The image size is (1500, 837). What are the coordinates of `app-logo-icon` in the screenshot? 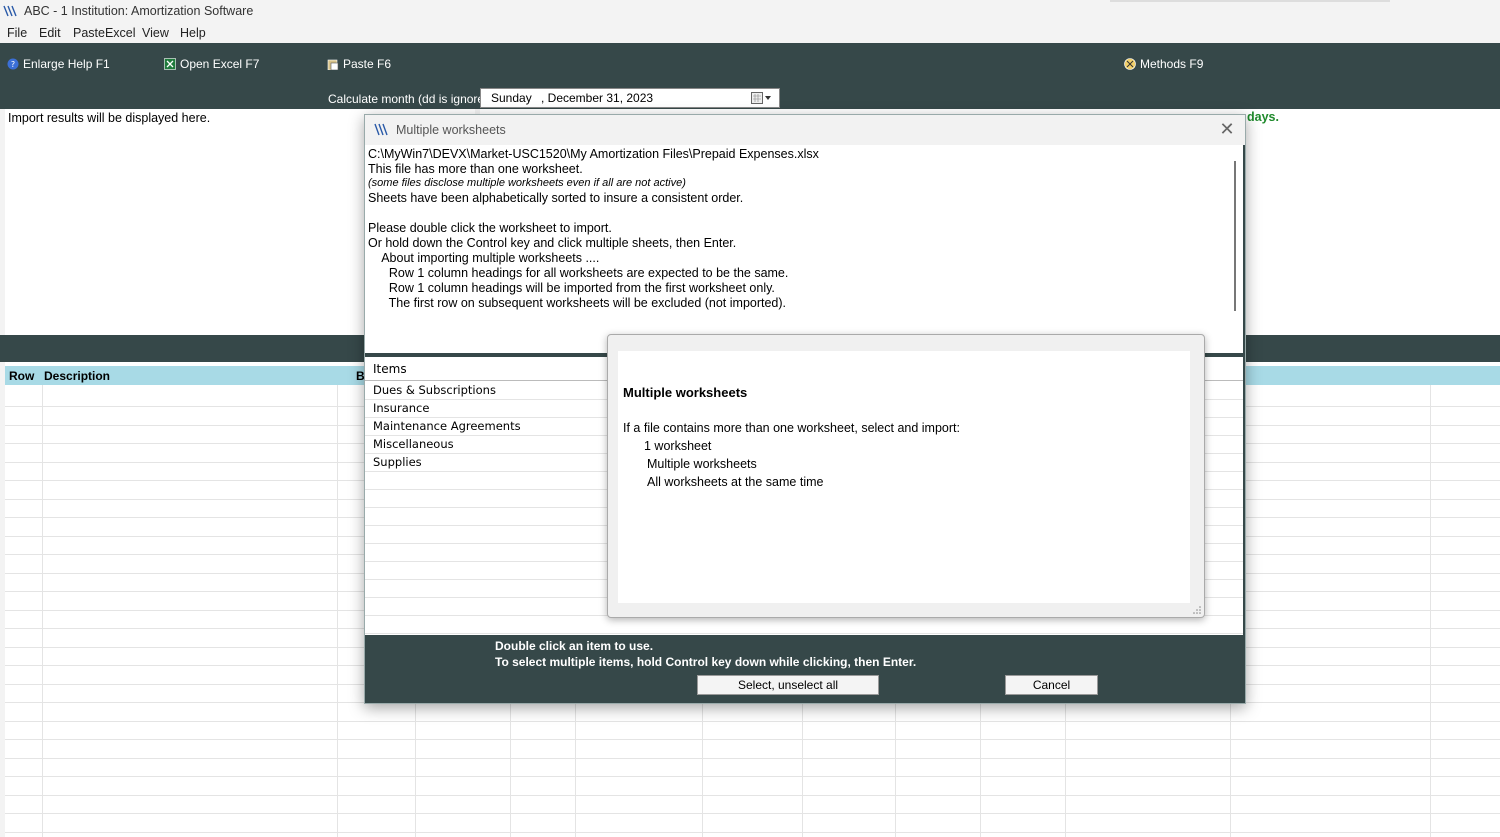 It's located at (10, 11).